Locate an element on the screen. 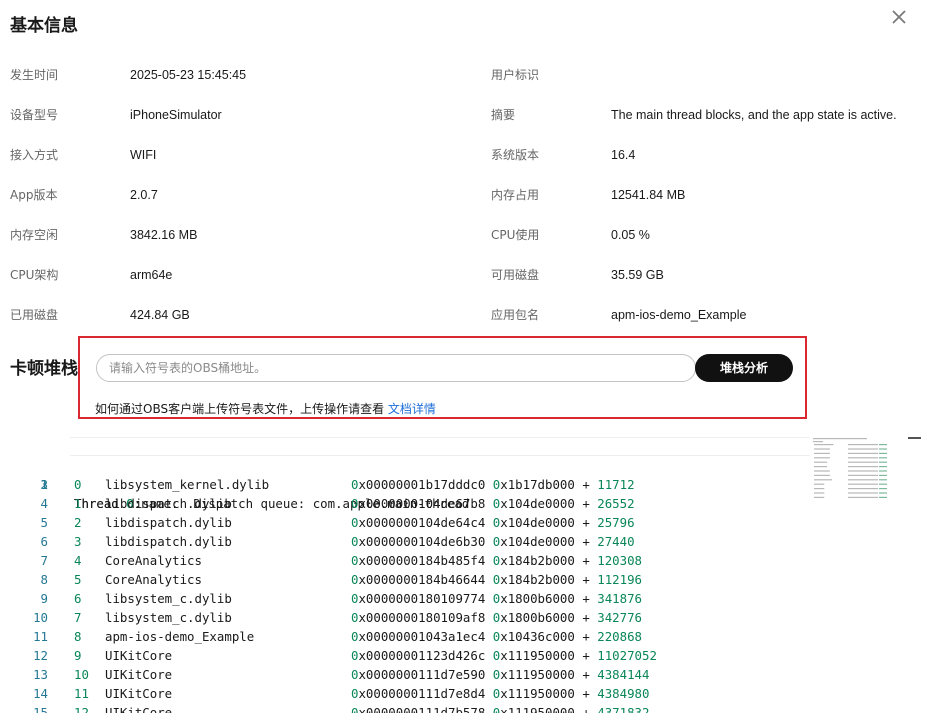  info-label: 摘要 is located at coordinates (503, 115).